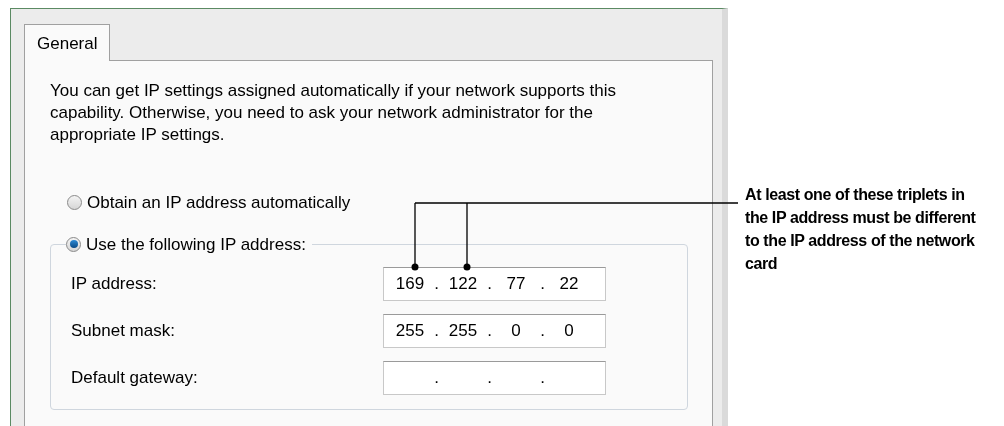 This screenshot has height=426, width=1004. I want to click on field-label: Subnet mask:, so click(123, 331).